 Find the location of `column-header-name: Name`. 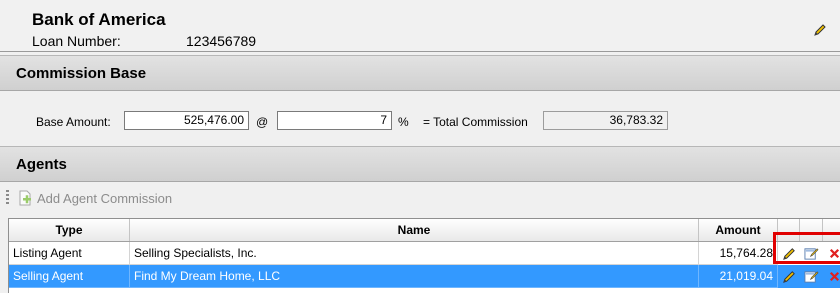

column-header-name: Name is located at coordinates (414, 230).